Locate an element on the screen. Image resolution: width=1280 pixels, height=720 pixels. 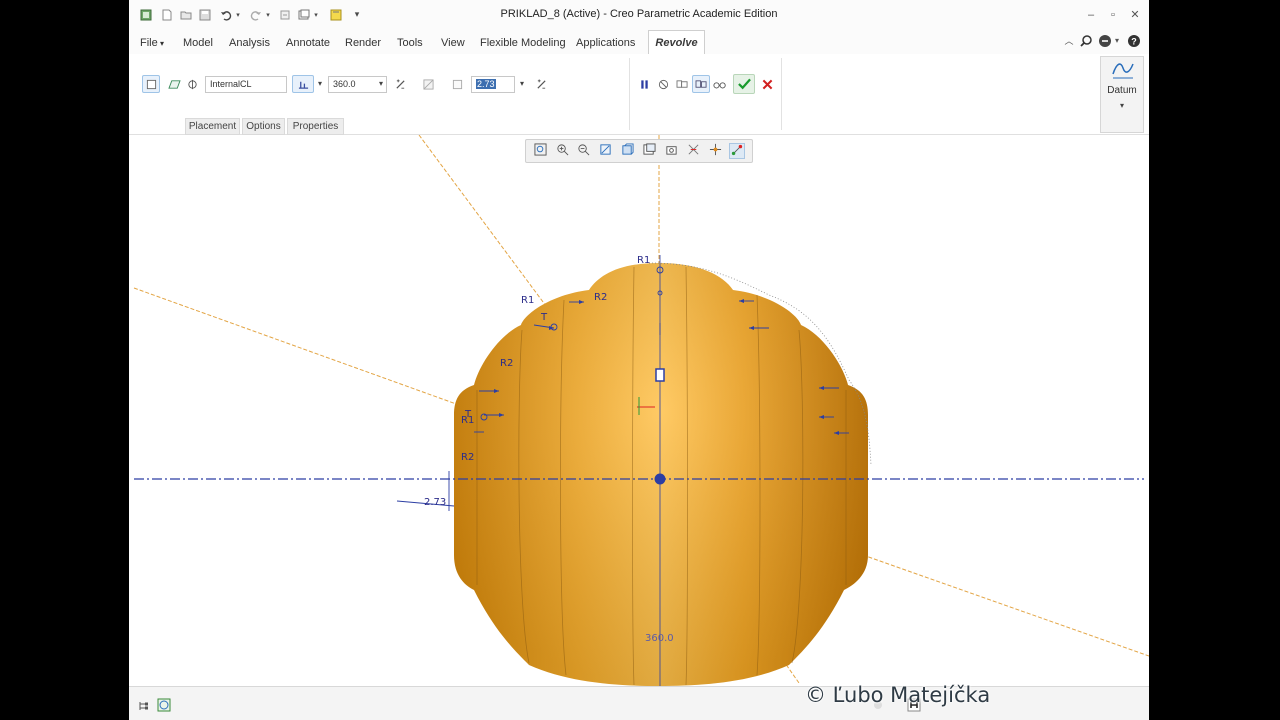
dim-r2-upper: R2 is located at coordinates (600, 297).